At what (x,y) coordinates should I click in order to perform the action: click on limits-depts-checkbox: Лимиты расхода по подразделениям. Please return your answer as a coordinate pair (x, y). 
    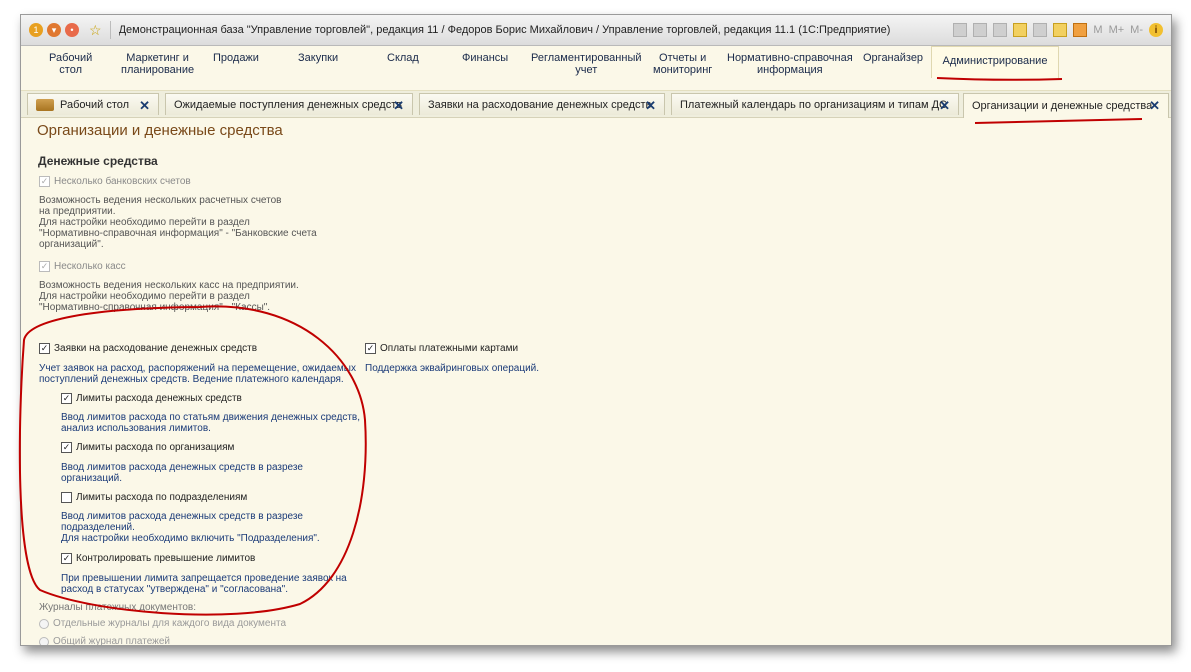
    Looking at the image, I should click on (154, 497).